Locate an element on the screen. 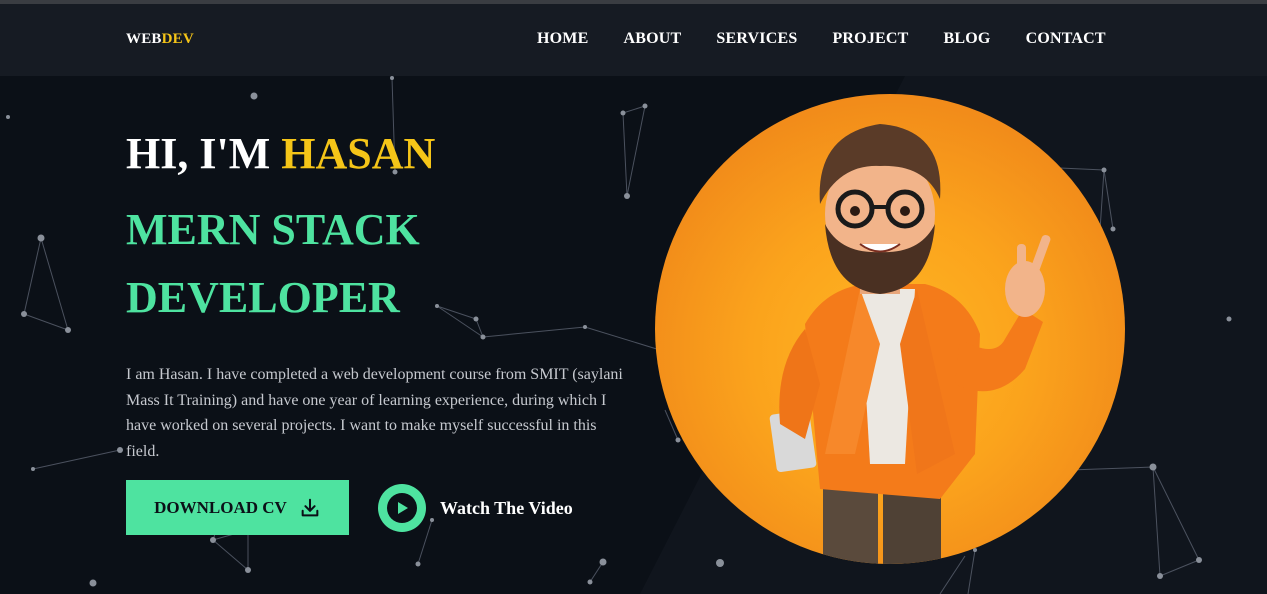  role-line-1: MERN STACK is located at coordinates (273, 229).